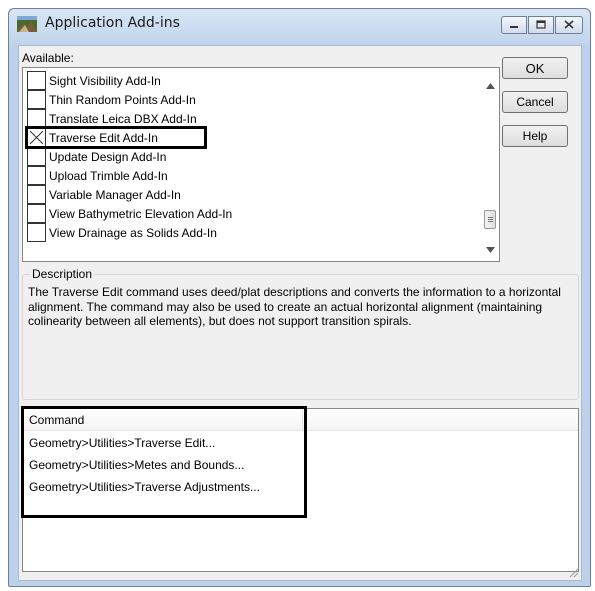 The width and height of the screenshot is (595, 591). What do you see at coordinates (57, 420) in the screenshot?
I see `command-header-label: Command` at bounding box center [57, 420].